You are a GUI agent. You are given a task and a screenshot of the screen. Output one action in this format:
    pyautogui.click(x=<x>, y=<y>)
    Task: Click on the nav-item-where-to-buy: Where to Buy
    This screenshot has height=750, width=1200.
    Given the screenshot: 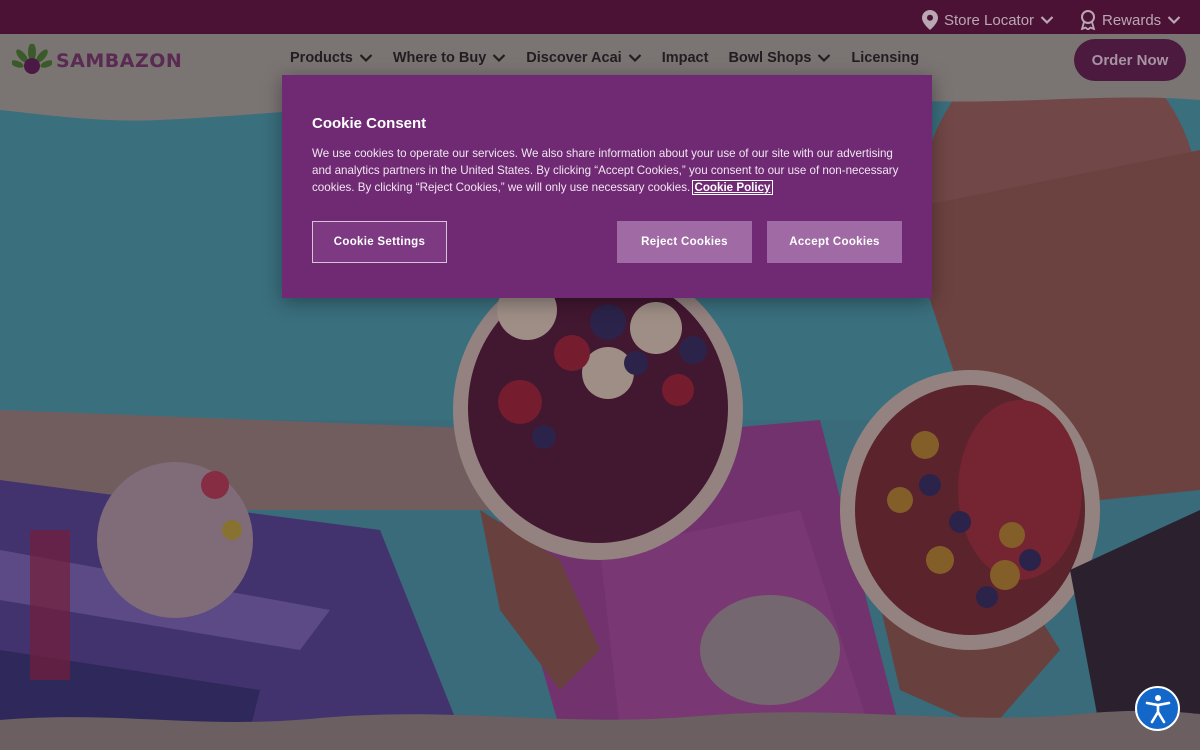 What is the action you would take?
    pyautogui.click(x=449, y=58)
    